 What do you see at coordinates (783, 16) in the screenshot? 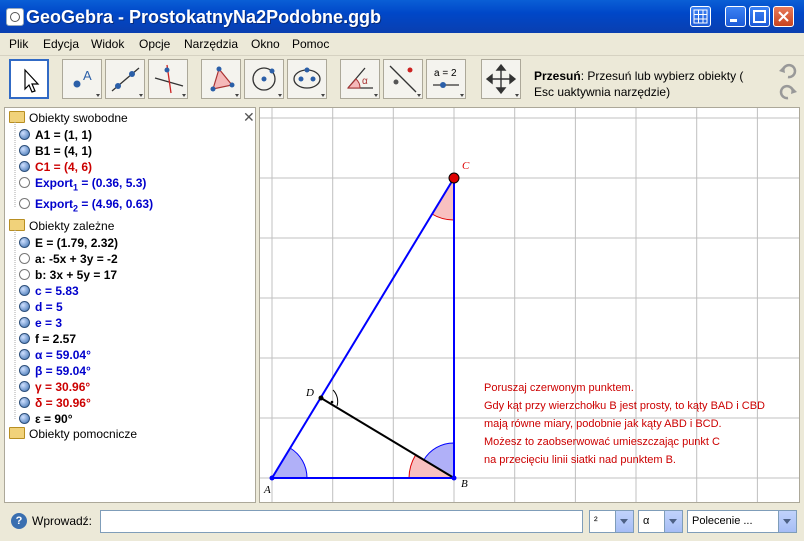
I see `close-button` at bounding box center [783, 16].